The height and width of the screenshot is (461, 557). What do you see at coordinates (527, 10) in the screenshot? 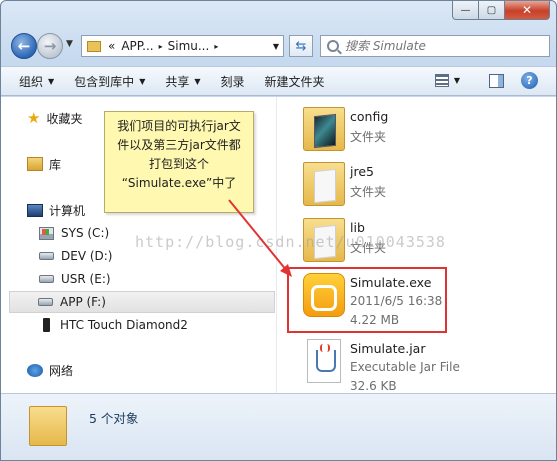
I see `close-button: ✕` at bounding box center [527, 10].